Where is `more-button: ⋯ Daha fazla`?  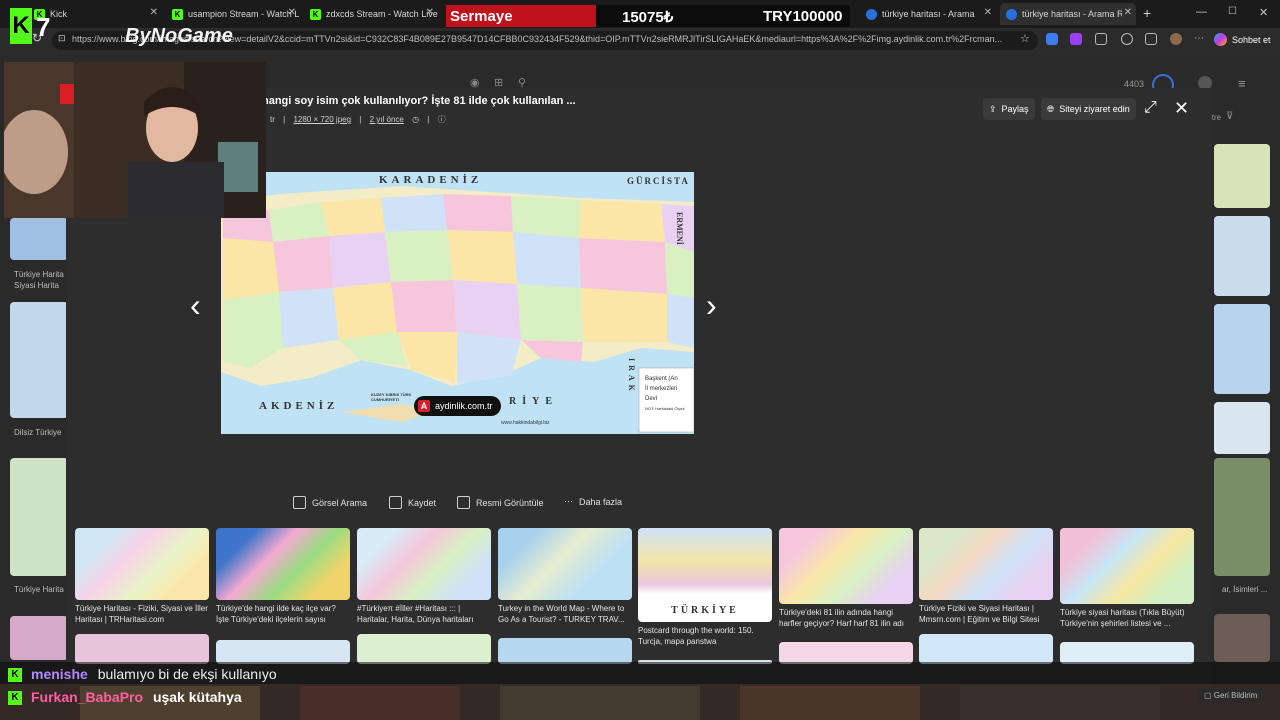
more-button: ⋯ Daha fazla is located at coordinates (593, 501).